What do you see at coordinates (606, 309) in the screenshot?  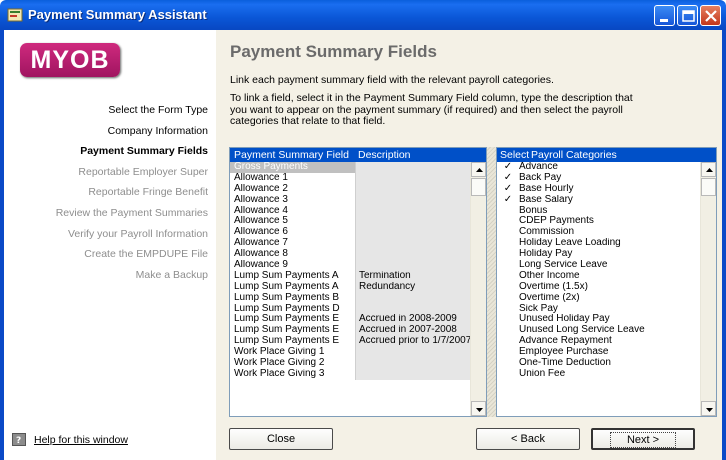 I see `category-row: Sick Pay` at bounding box center [606, 309].